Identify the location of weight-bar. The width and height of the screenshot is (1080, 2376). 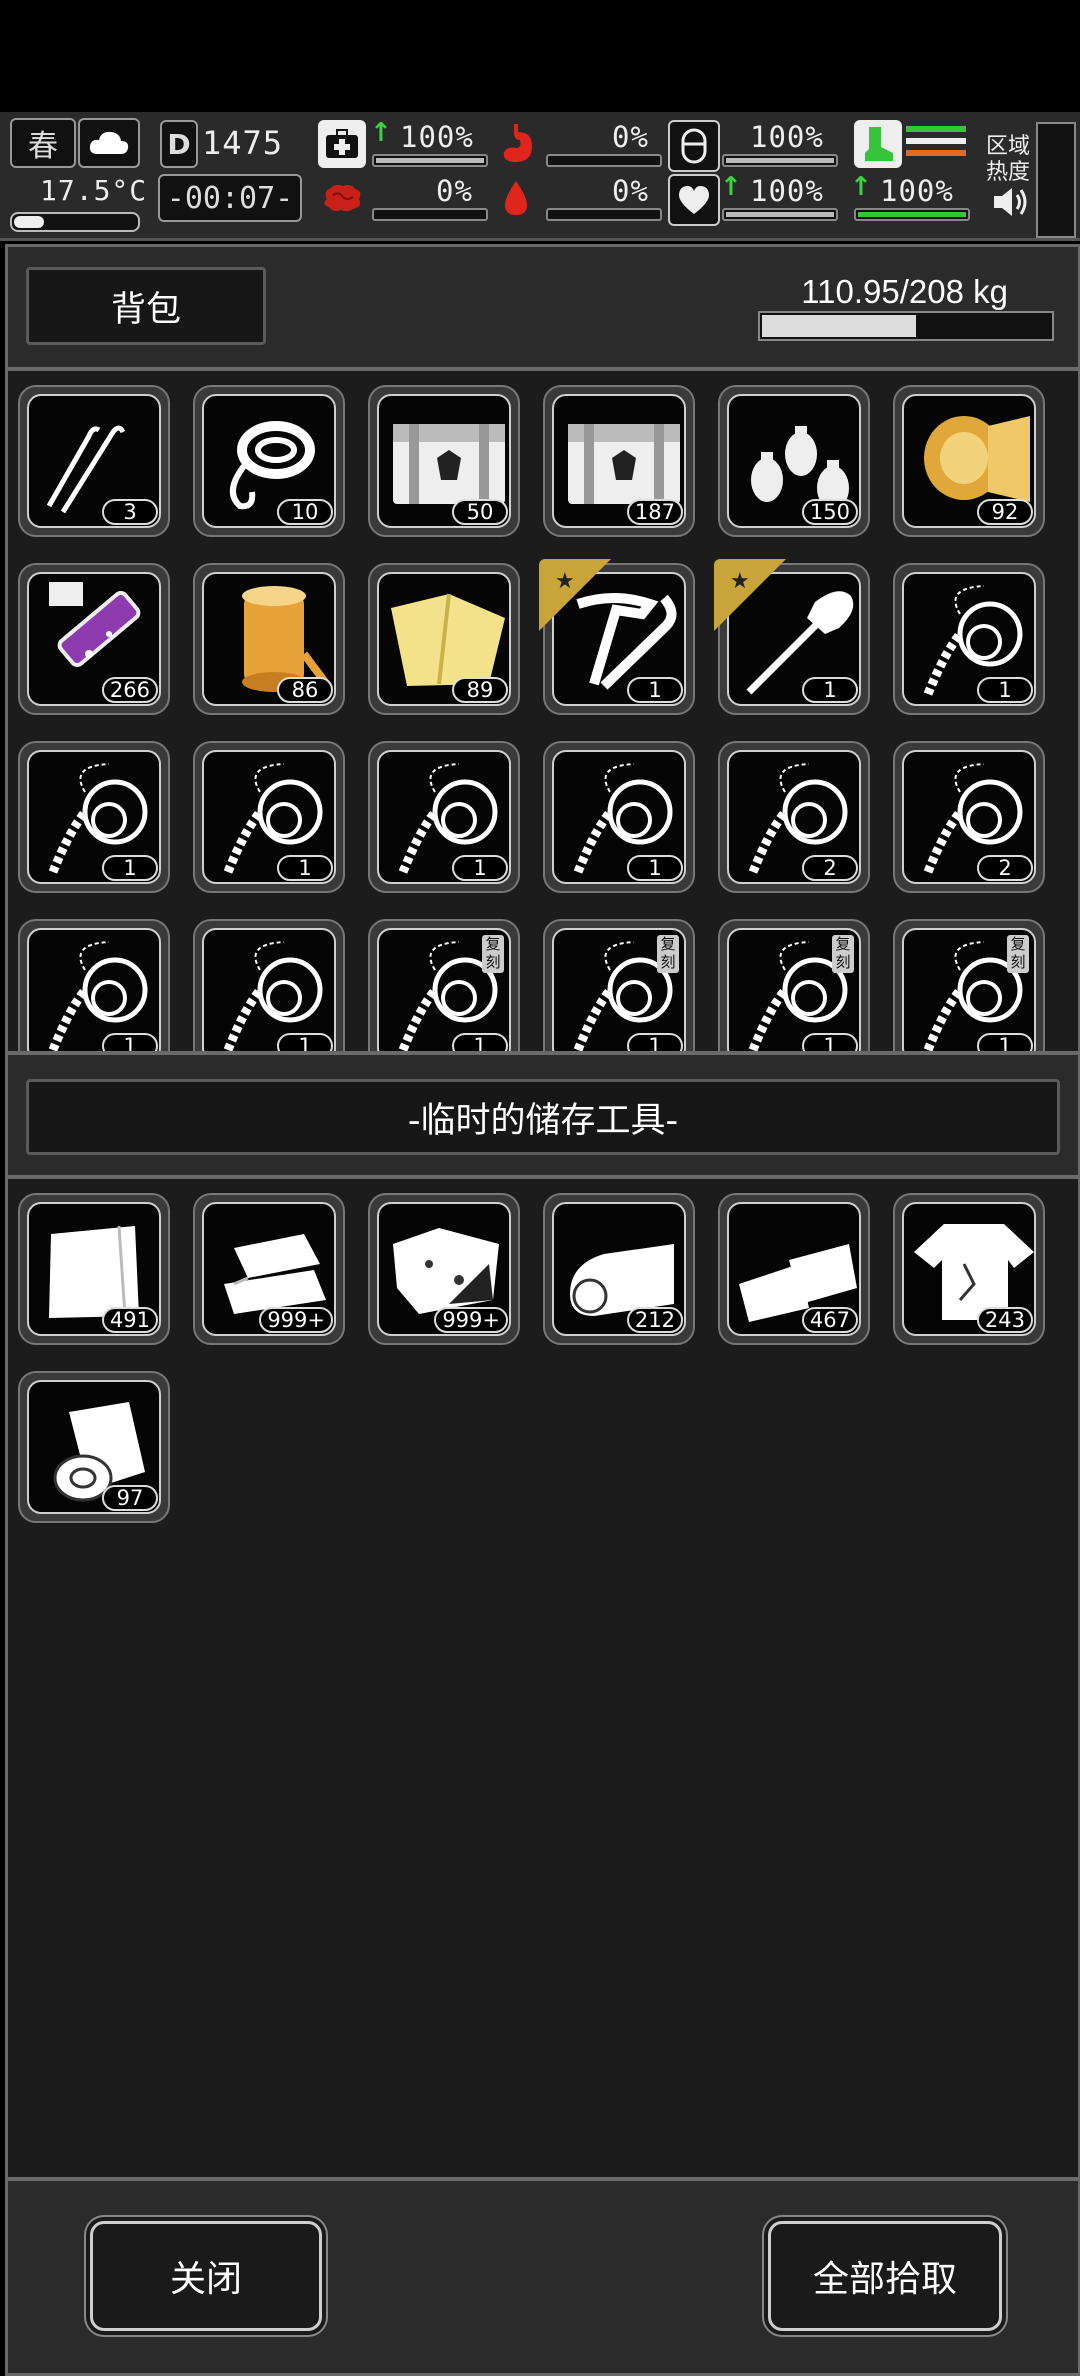
(906, 326).